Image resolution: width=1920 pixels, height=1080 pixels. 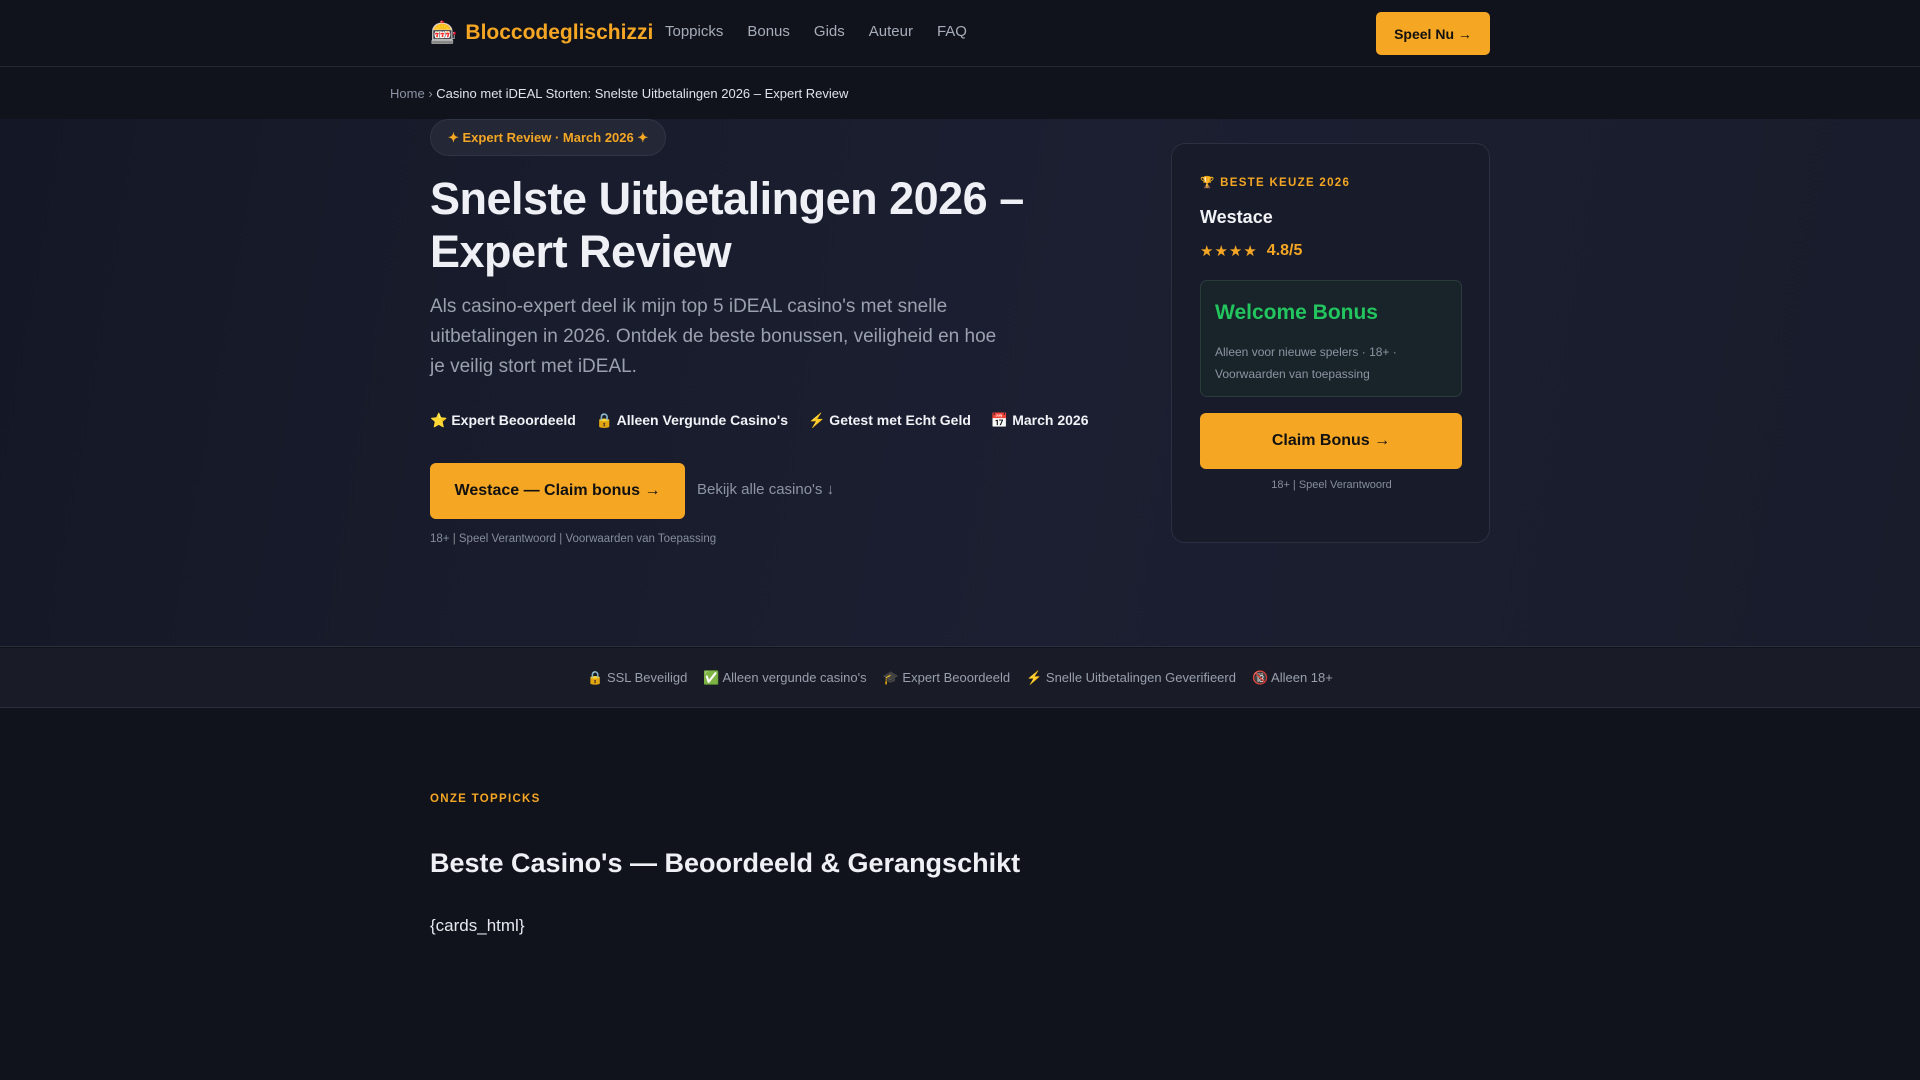 What do you see at coordinates (1229, 251) in the screenshot?
I see `star-rating-icon: ★★★★` at bounding box center [1229, 251].